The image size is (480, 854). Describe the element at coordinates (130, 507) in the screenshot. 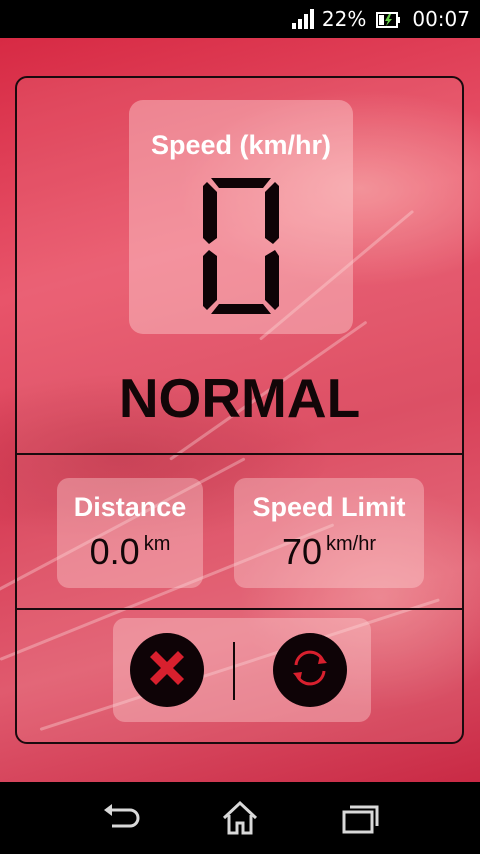

I see `distance-title: Distance` at that location.